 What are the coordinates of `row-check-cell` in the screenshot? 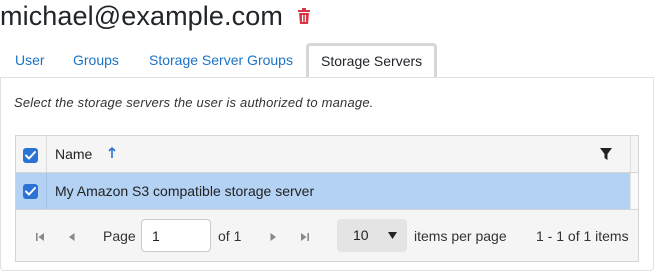 It's located at (31, 191).